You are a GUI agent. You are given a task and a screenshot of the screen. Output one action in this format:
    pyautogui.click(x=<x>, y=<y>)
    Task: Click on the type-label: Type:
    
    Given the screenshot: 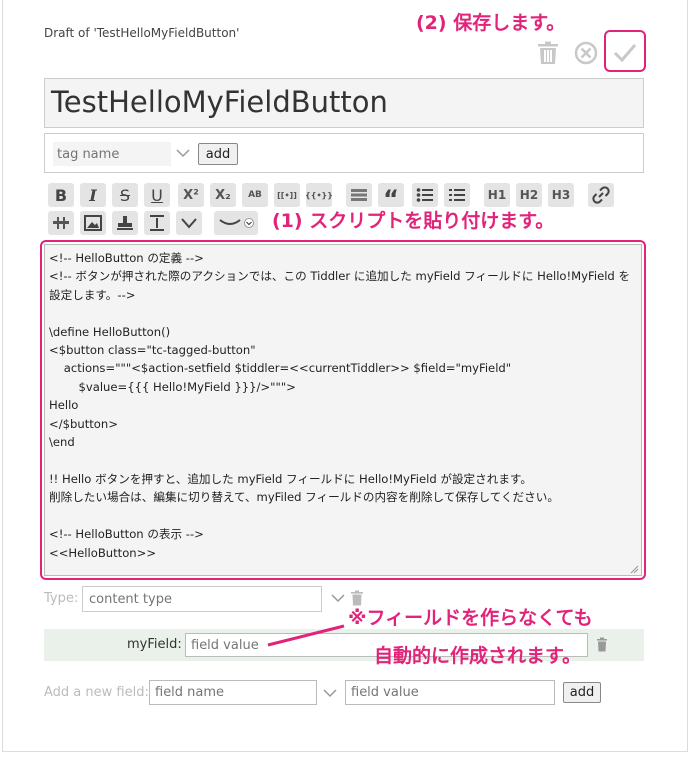 What is the action you would take?
    pyautogui.click(x=61, y=598)
    